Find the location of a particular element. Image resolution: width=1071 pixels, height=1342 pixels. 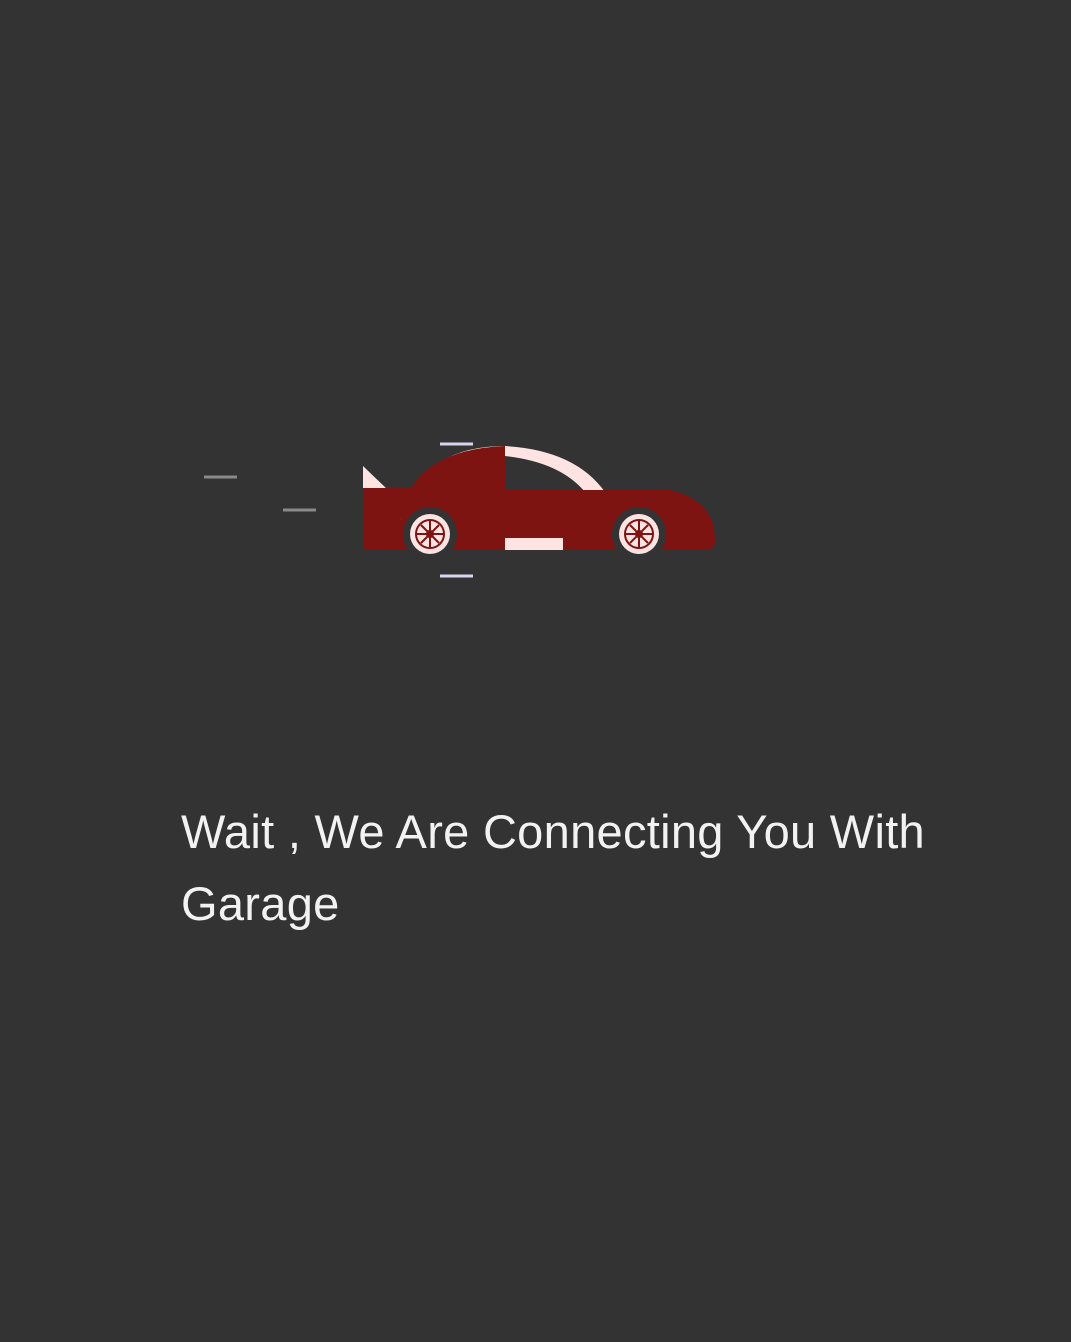

moving-car-icon is located at coordinates (459, 510).